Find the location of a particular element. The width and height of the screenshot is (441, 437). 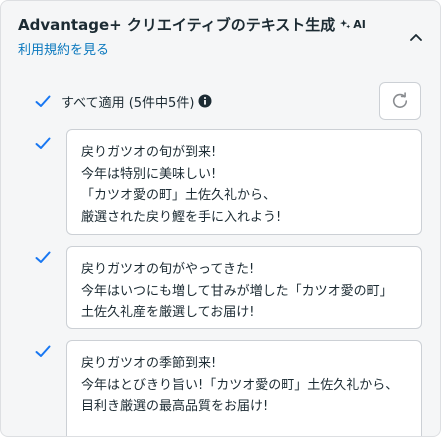

option-3-checkbox is located at coordinates (43, 351).